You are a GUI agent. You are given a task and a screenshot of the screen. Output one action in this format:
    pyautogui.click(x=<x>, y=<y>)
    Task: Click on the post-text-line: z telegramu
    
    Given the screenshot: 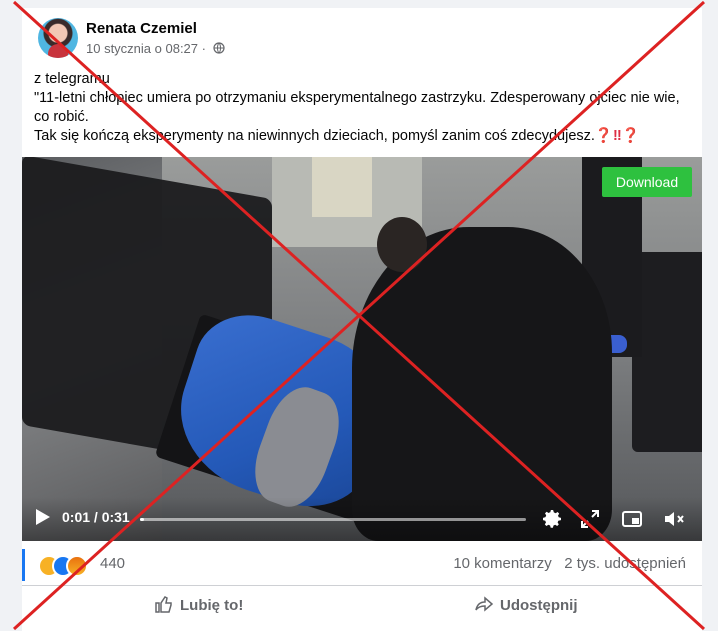 What is the action you would take?
    pyautogui.click(x=72, y=79)
    